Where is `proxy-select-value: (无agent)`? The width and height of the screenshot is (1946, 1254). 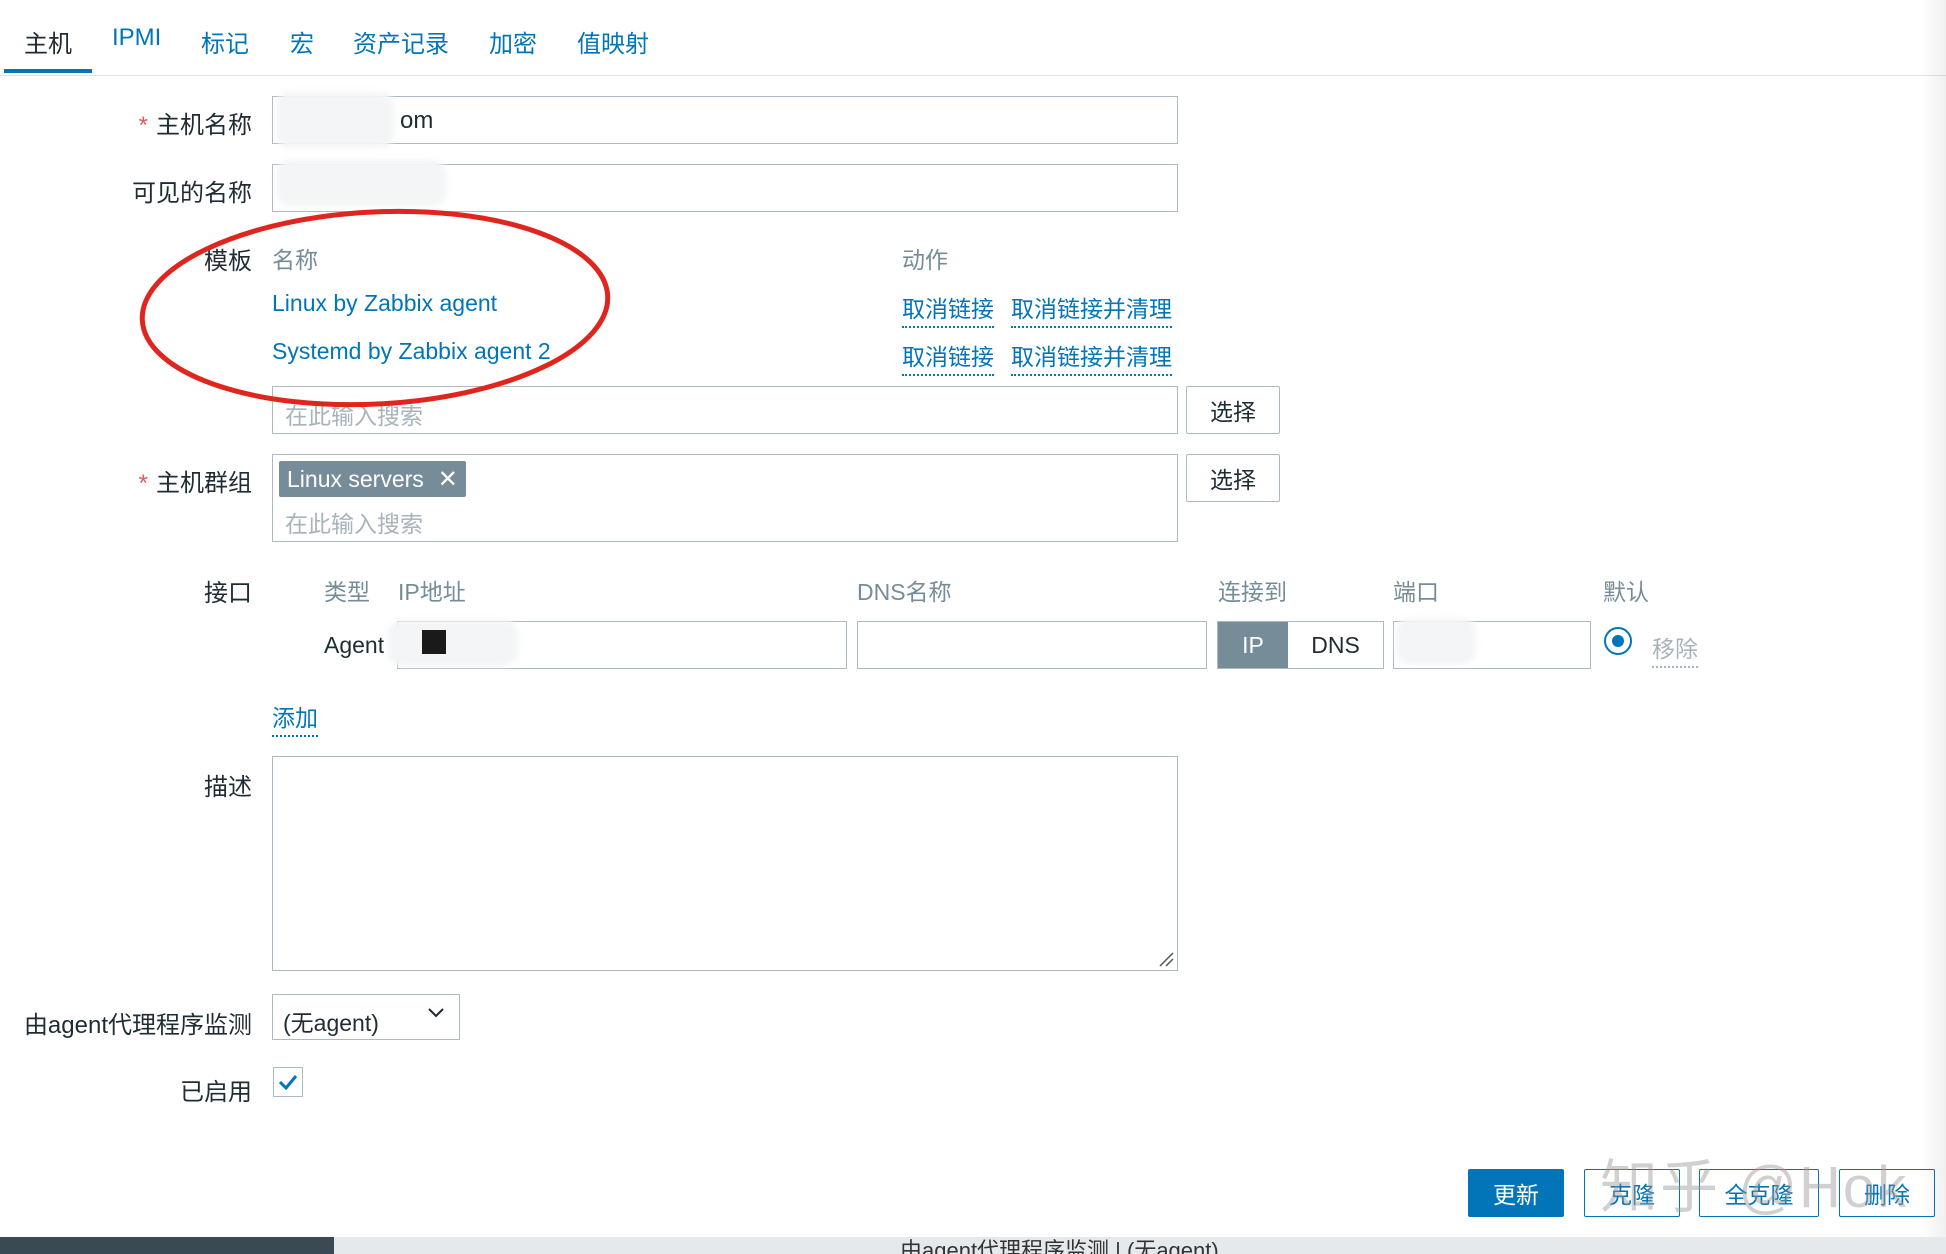
proxy-select-value: (无agent) is located at coordinates (331, 1023).